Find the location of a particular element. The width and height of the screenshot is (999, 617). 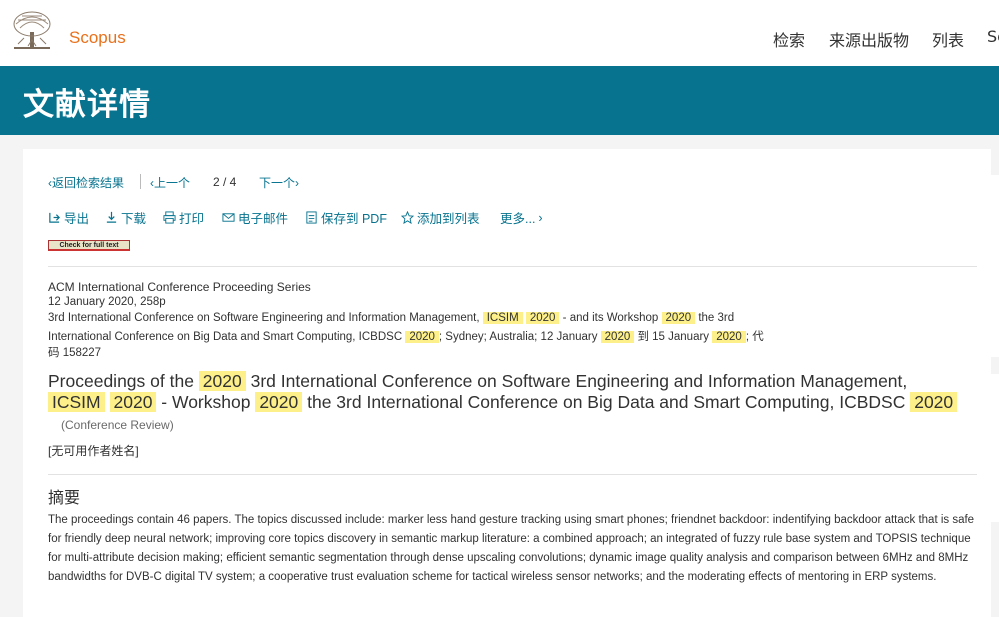

next-link: 下一个› is located at coordinates (279, 182).